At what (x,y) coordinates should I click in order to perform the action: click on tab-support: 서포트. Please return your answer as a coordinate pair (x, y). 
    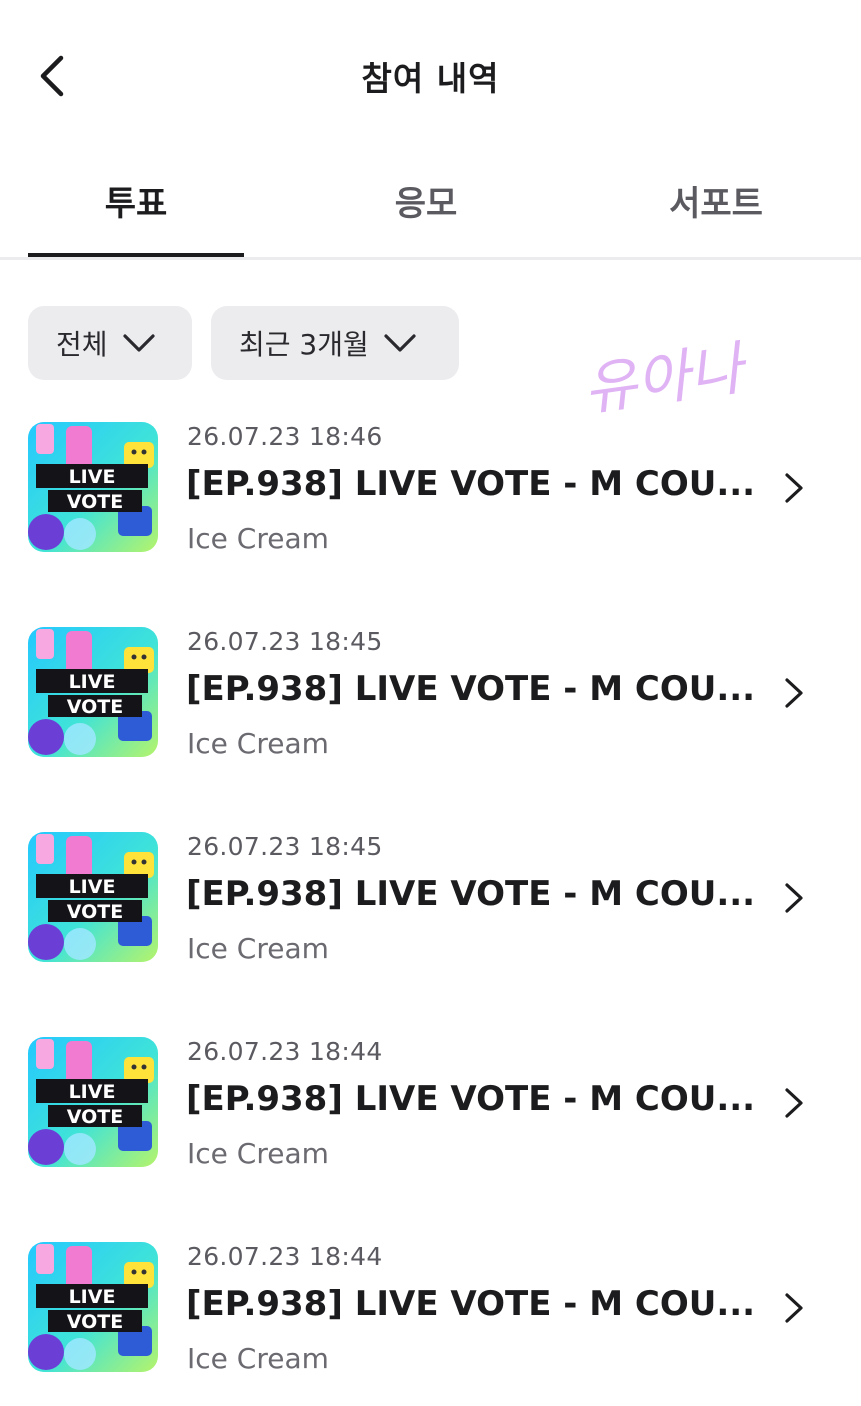
    Looking at the image, I should click on (716, 216).